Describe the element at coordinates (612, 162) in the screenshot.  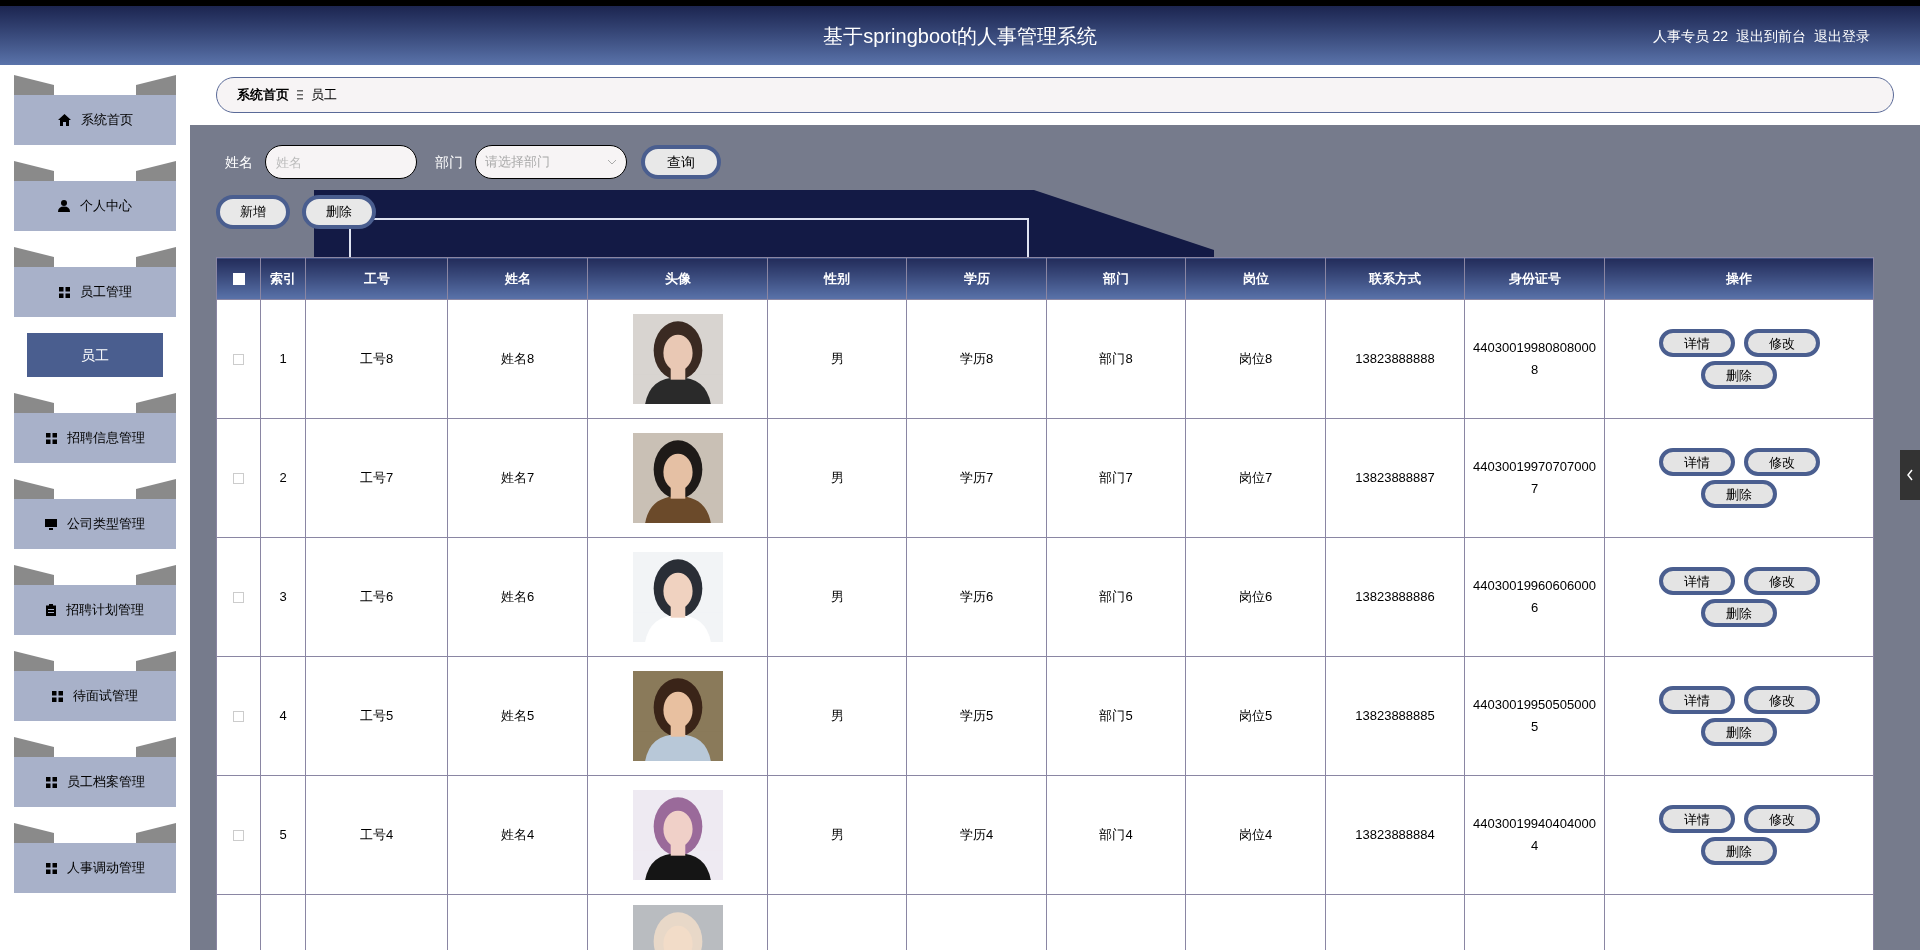
I see `chevron-down-icon` at that location.